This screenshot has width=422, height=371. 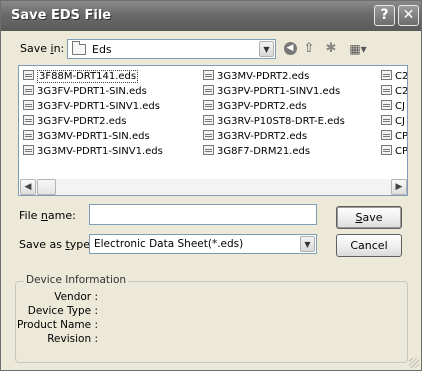 What do you see at coordinates (213, 187) in the screenshot?
I see `horizontal-scrollbar: ◀ ▶` at bounding box center [213, 187].